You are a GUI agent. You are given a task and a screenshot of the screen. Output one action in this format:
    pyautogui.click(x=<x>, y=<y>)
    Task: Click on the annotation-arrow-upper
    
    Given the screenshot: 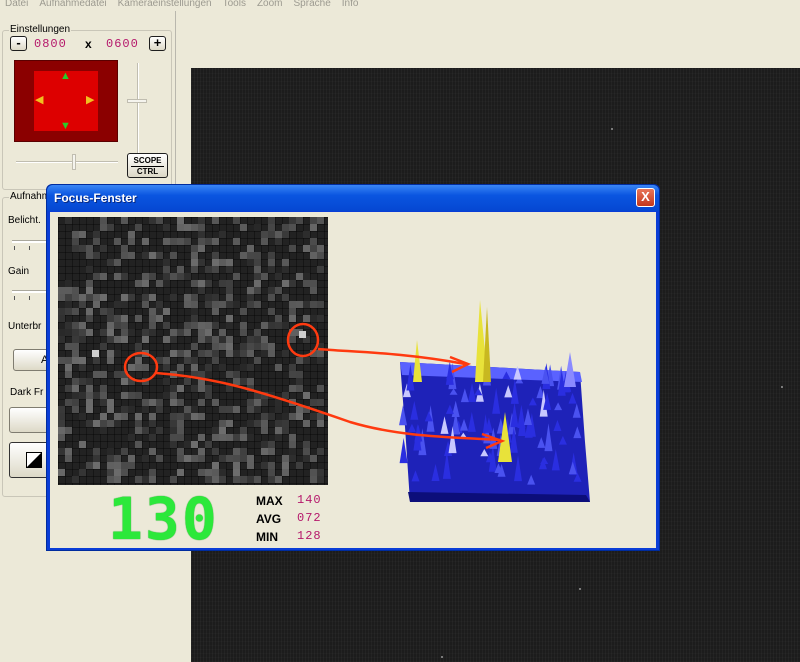 What is the action you would take?
    pyautogui.click(x=391, y=356)
    